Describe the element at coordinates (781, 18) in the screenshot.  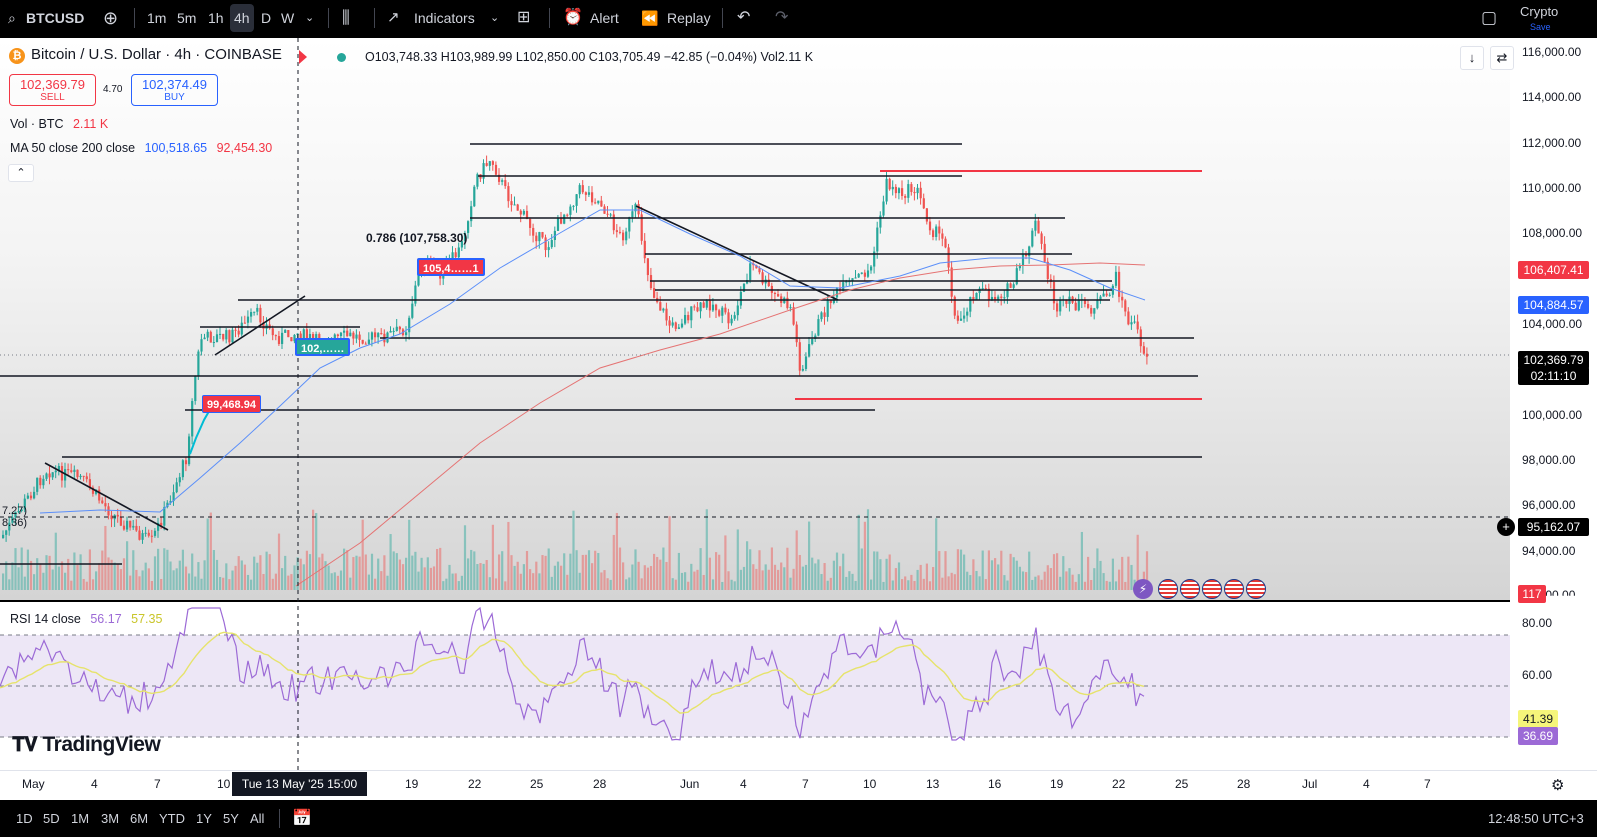
I see `redo-icon: ↷` at that location.